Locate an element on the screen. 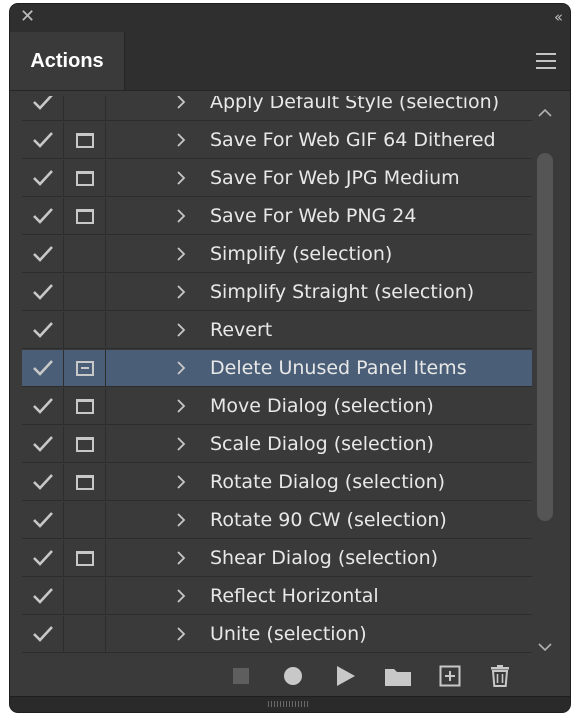 This screenshot has height=724, width=580. trash-icon is located at coordinates (500, 676).